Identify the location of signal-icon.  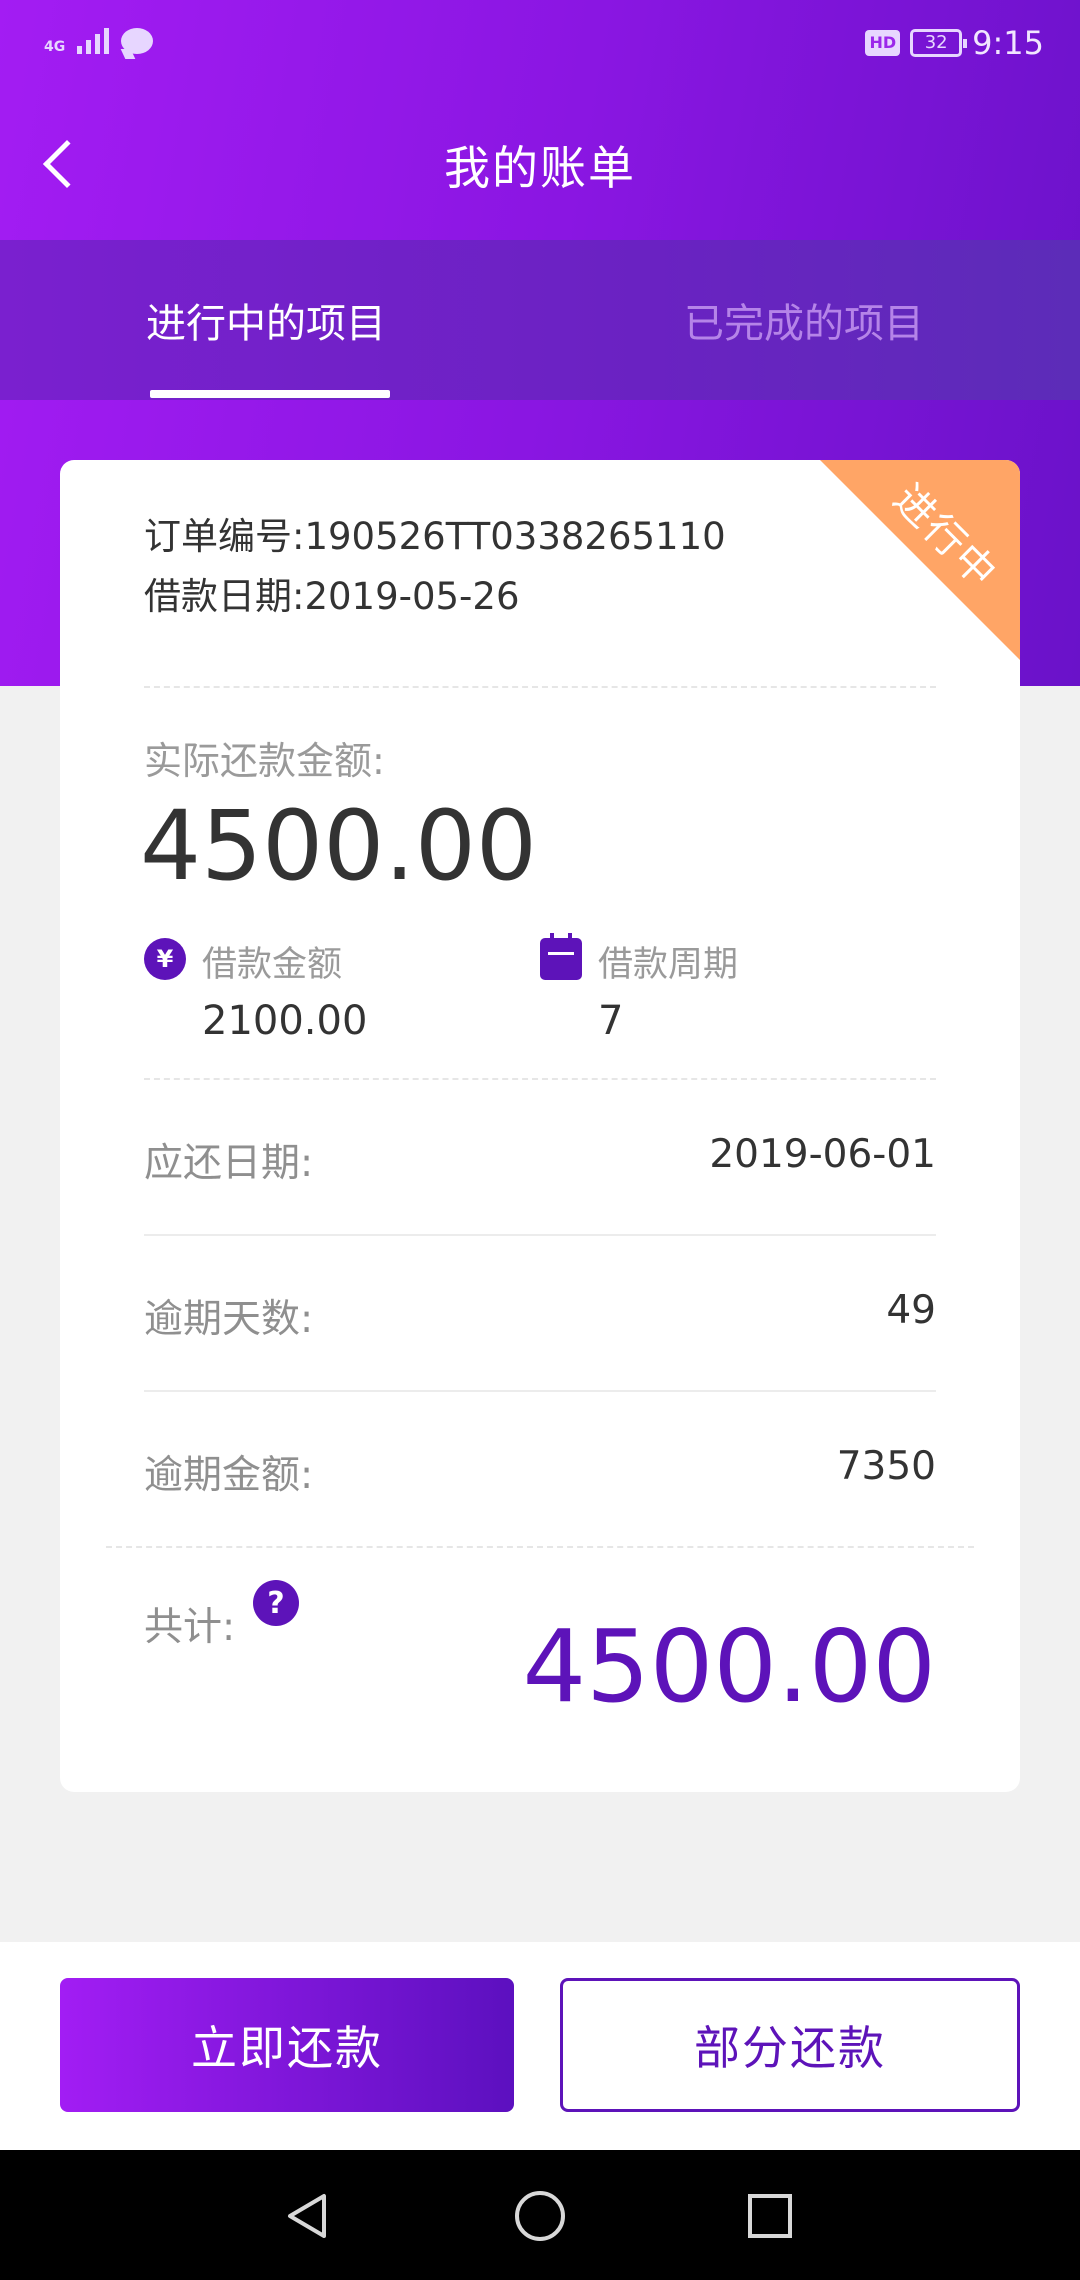
(93, 39).